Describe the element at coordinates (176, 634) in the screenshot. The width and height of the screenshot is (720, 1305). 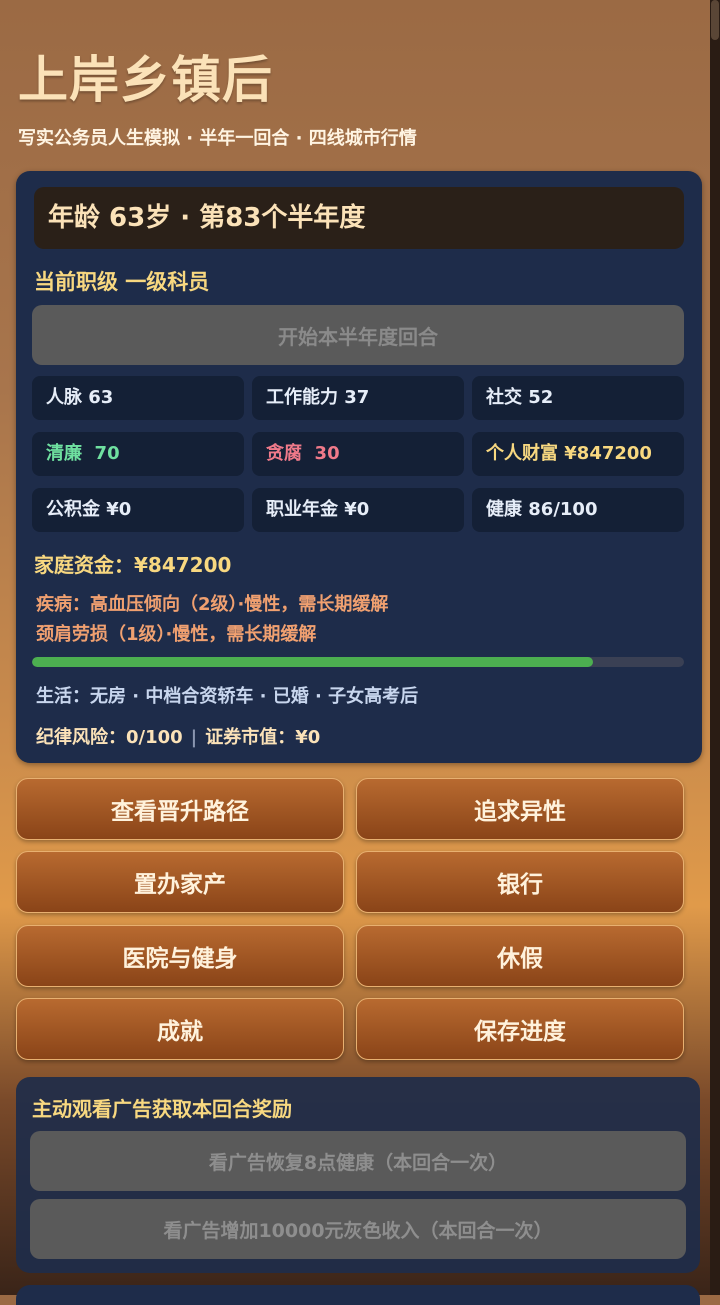
I see `disease-line-2: 颈肩劳损（1级）·慢性，需长期缓解` at that location.